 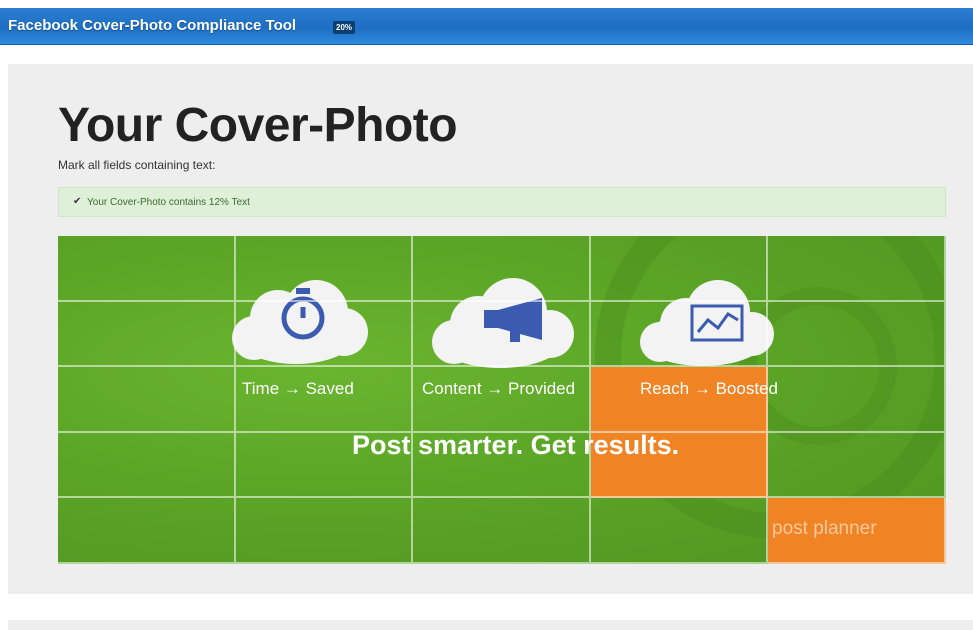 I want to click on percent-badge: 20%, so click(x=344, y=27).